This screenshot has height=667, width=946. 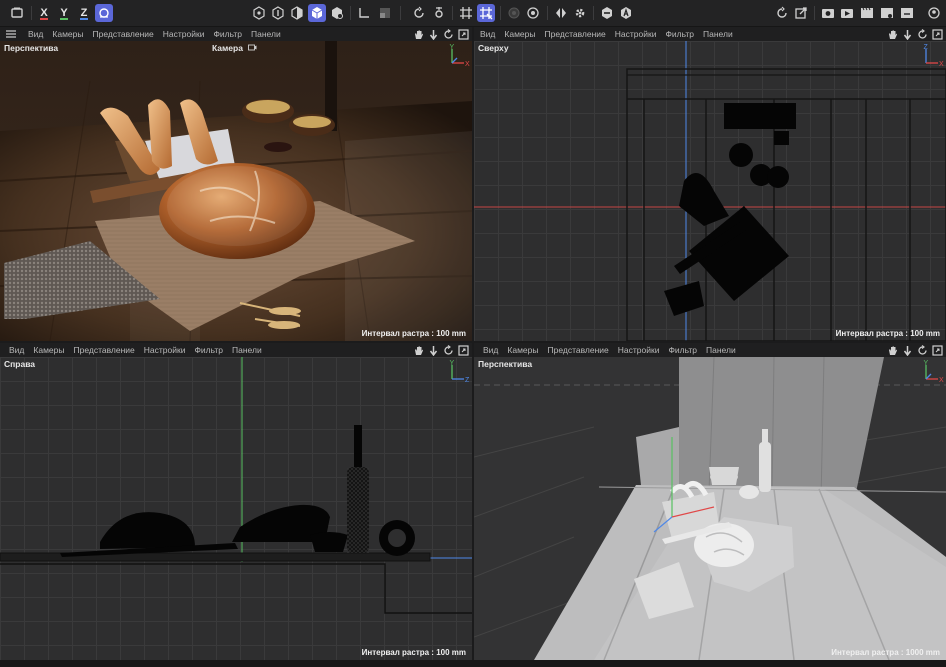 What do you see at coordinates (782, 13) in the screenshot?
I see `undo-icon` at bounding box center [782, 13].